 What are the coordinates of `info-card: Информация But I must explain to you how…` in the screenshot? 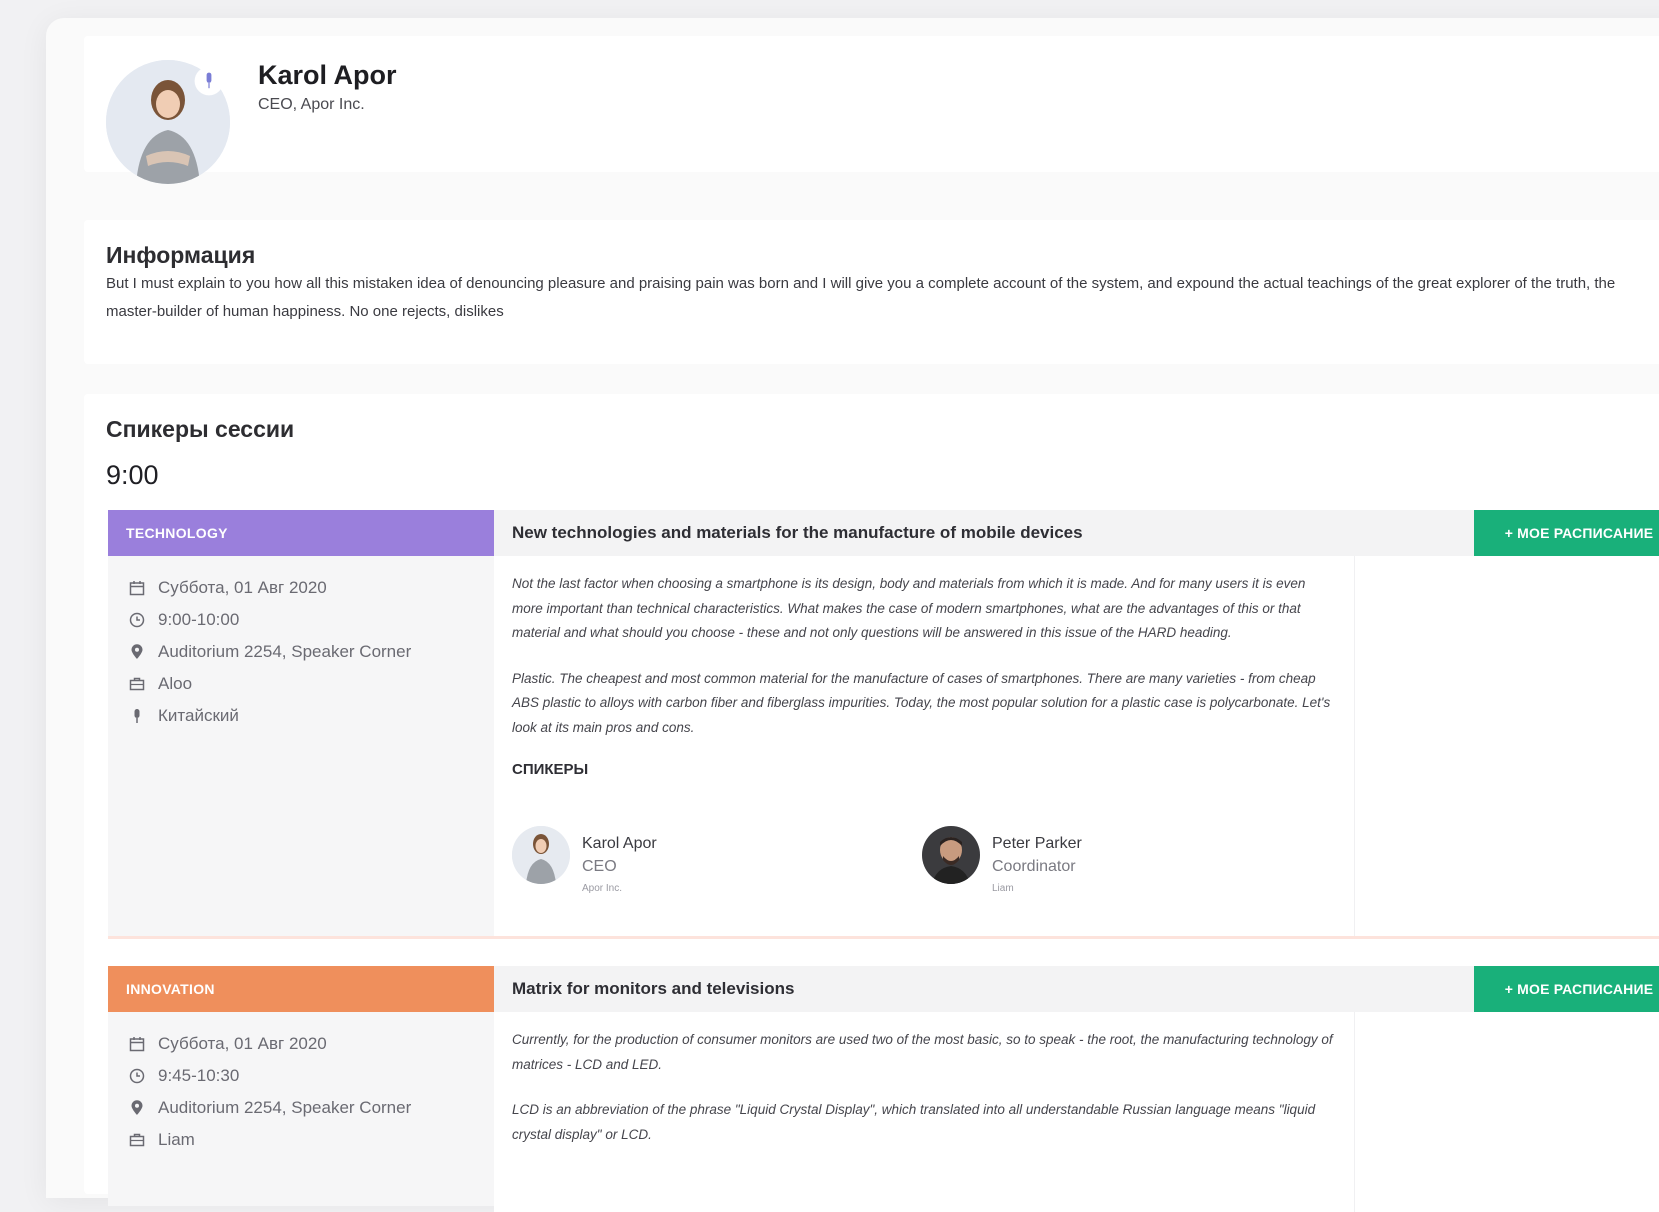 It's located at (871, 292).